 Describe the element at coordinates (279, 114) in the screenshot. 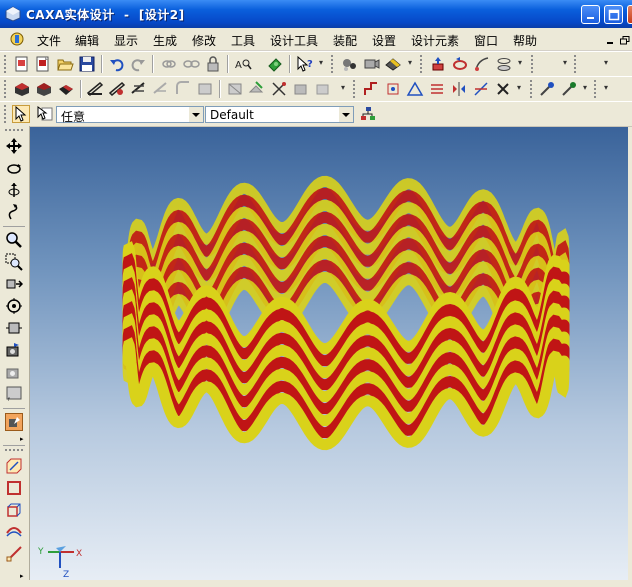

I see `style-select: Default` at that location.